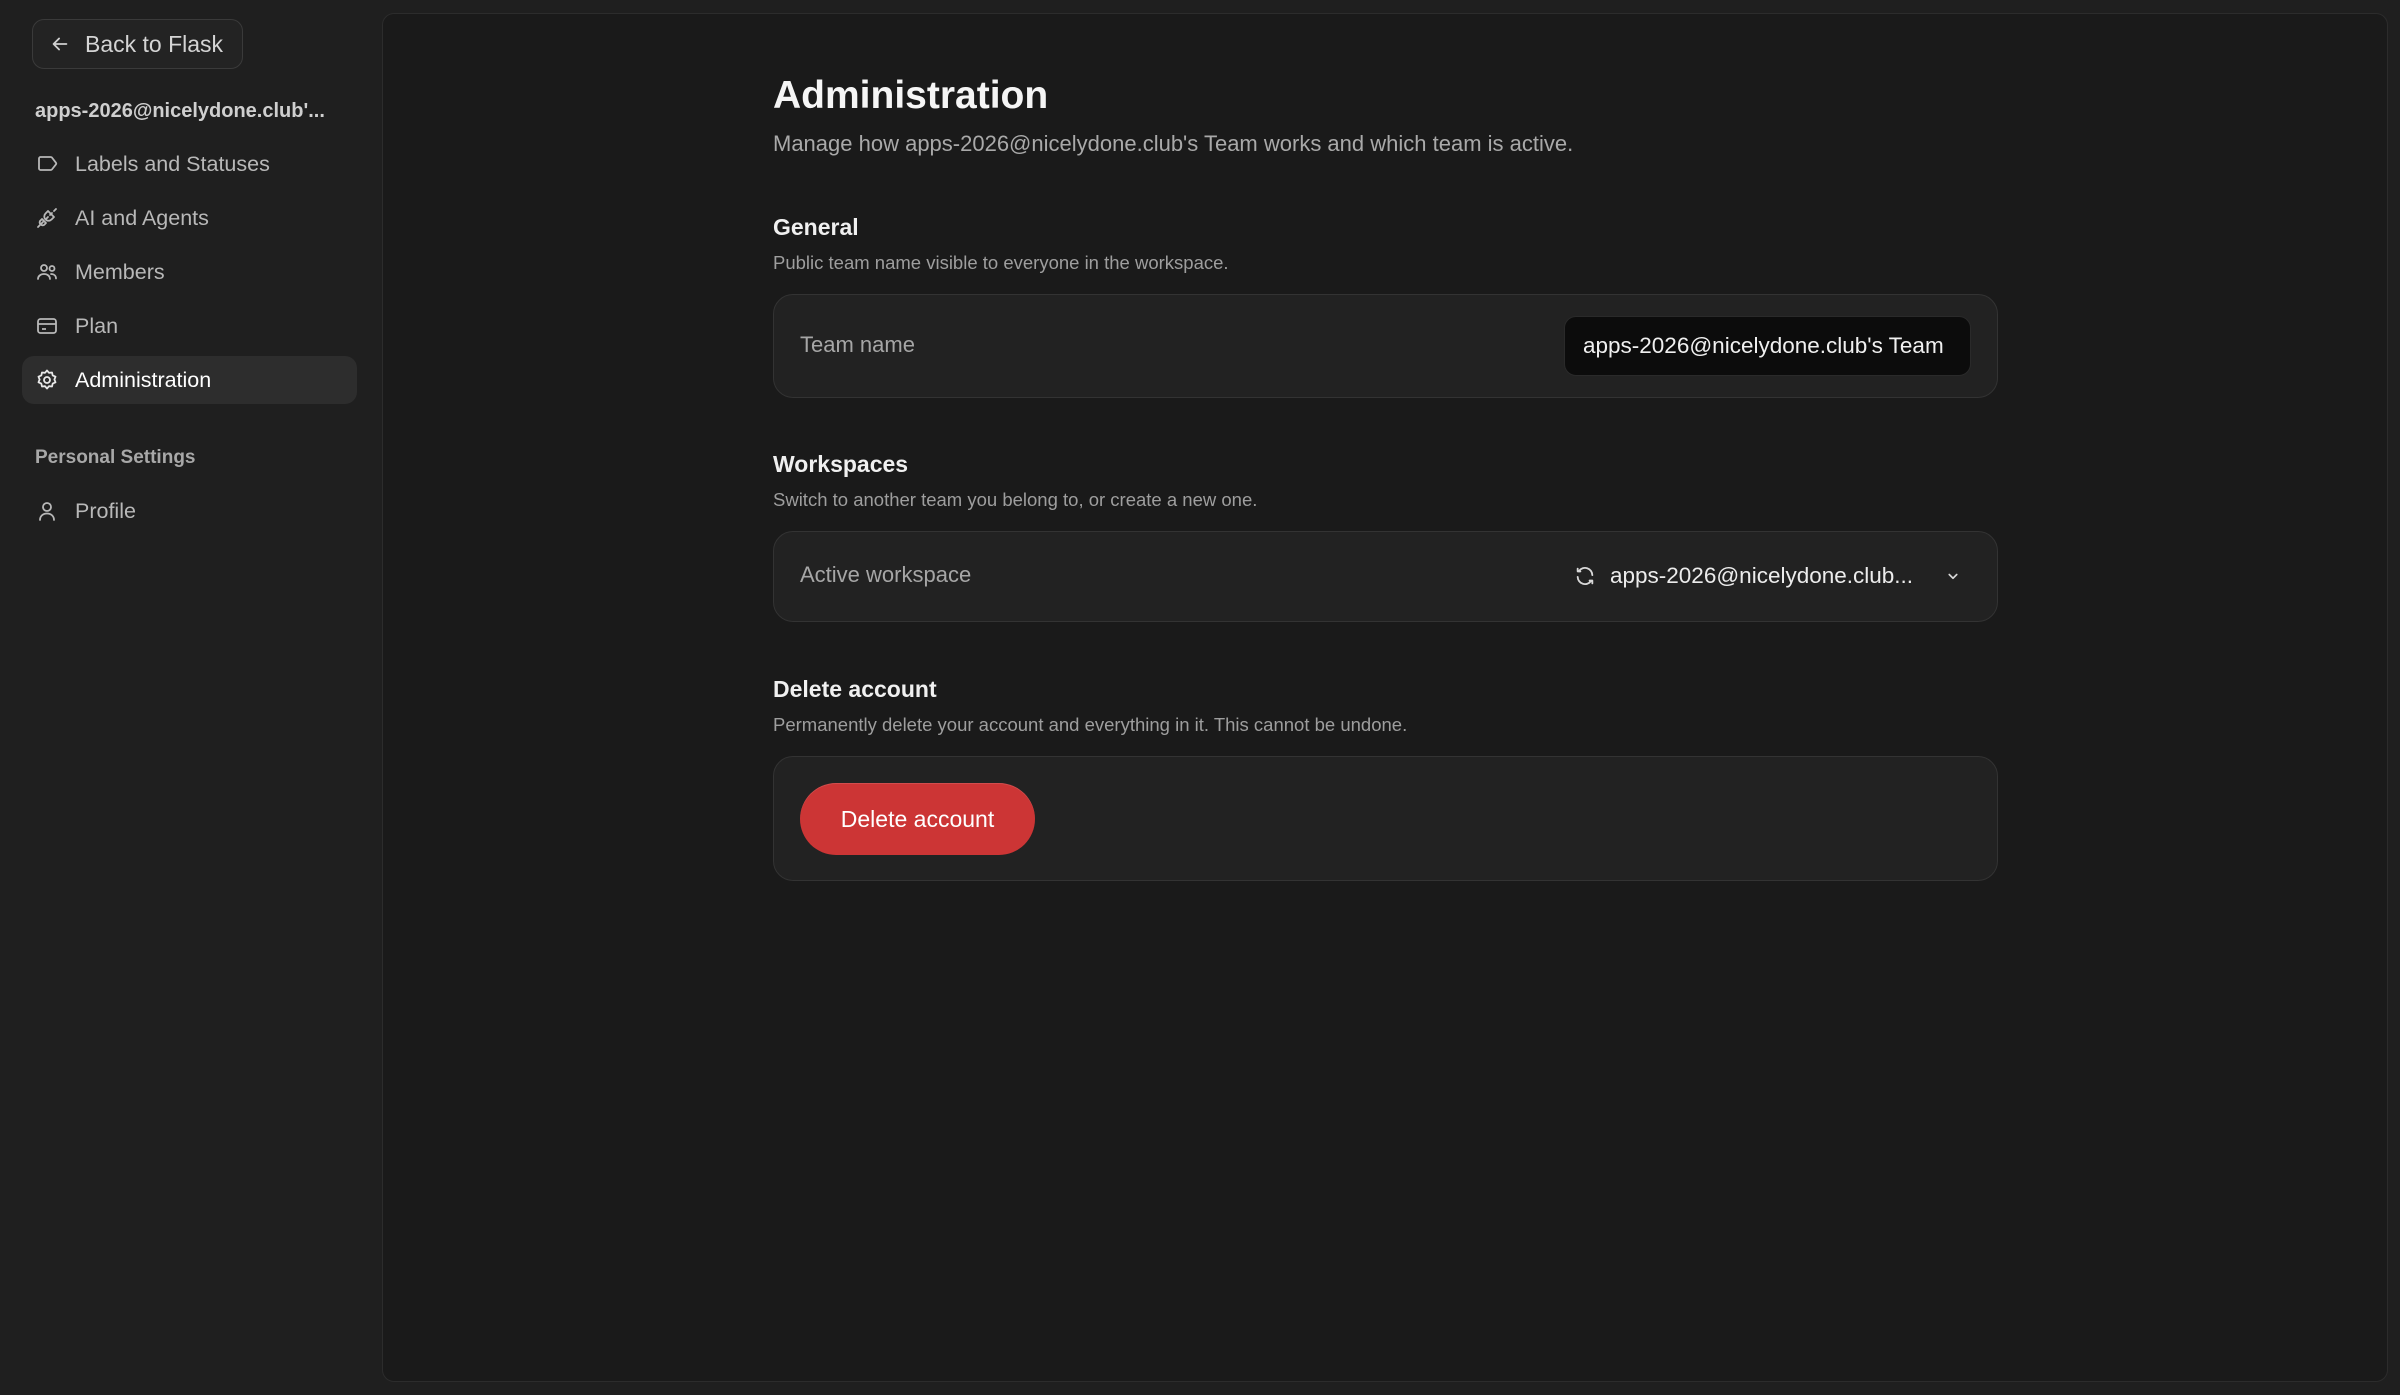 Image resolution: width=2400 pixels, height=1395 pixels. Describe the element at coordinates (115, 457) in the screenshot. I see `personal-settings-heading: Personal Settings` at that location.